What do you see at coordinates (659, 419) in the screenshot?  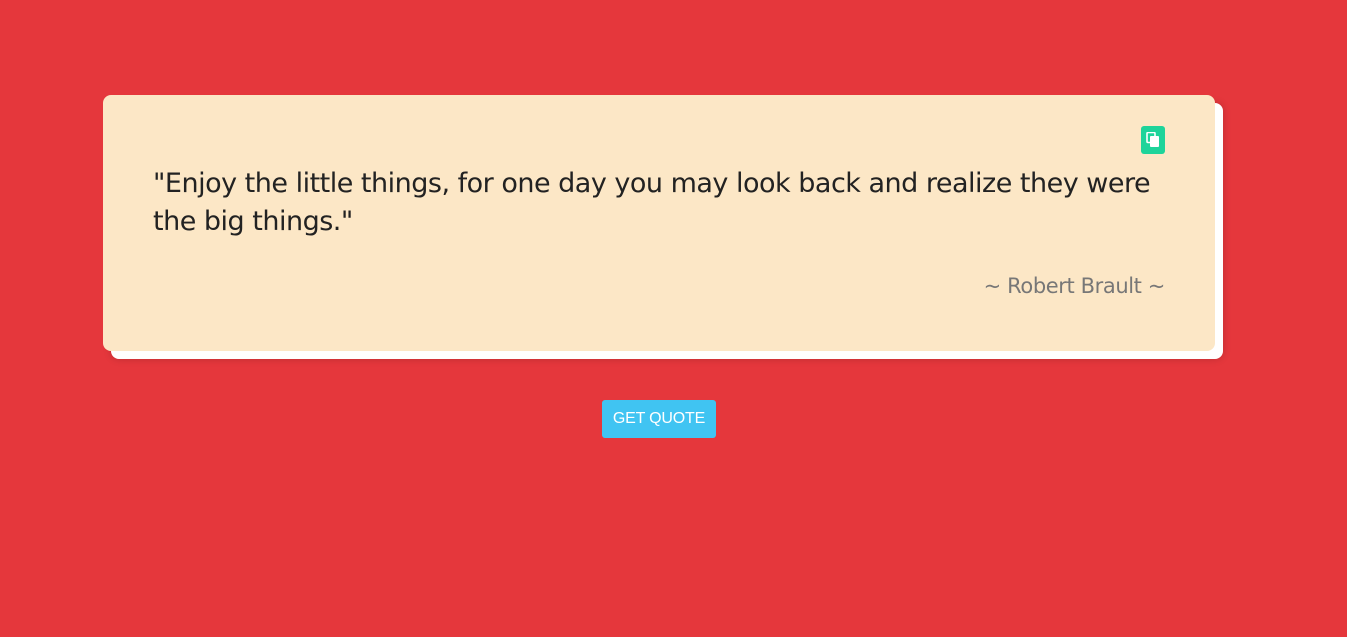 I see `get-quote-button: GET QUOTE` at bounding box center [659, 419].